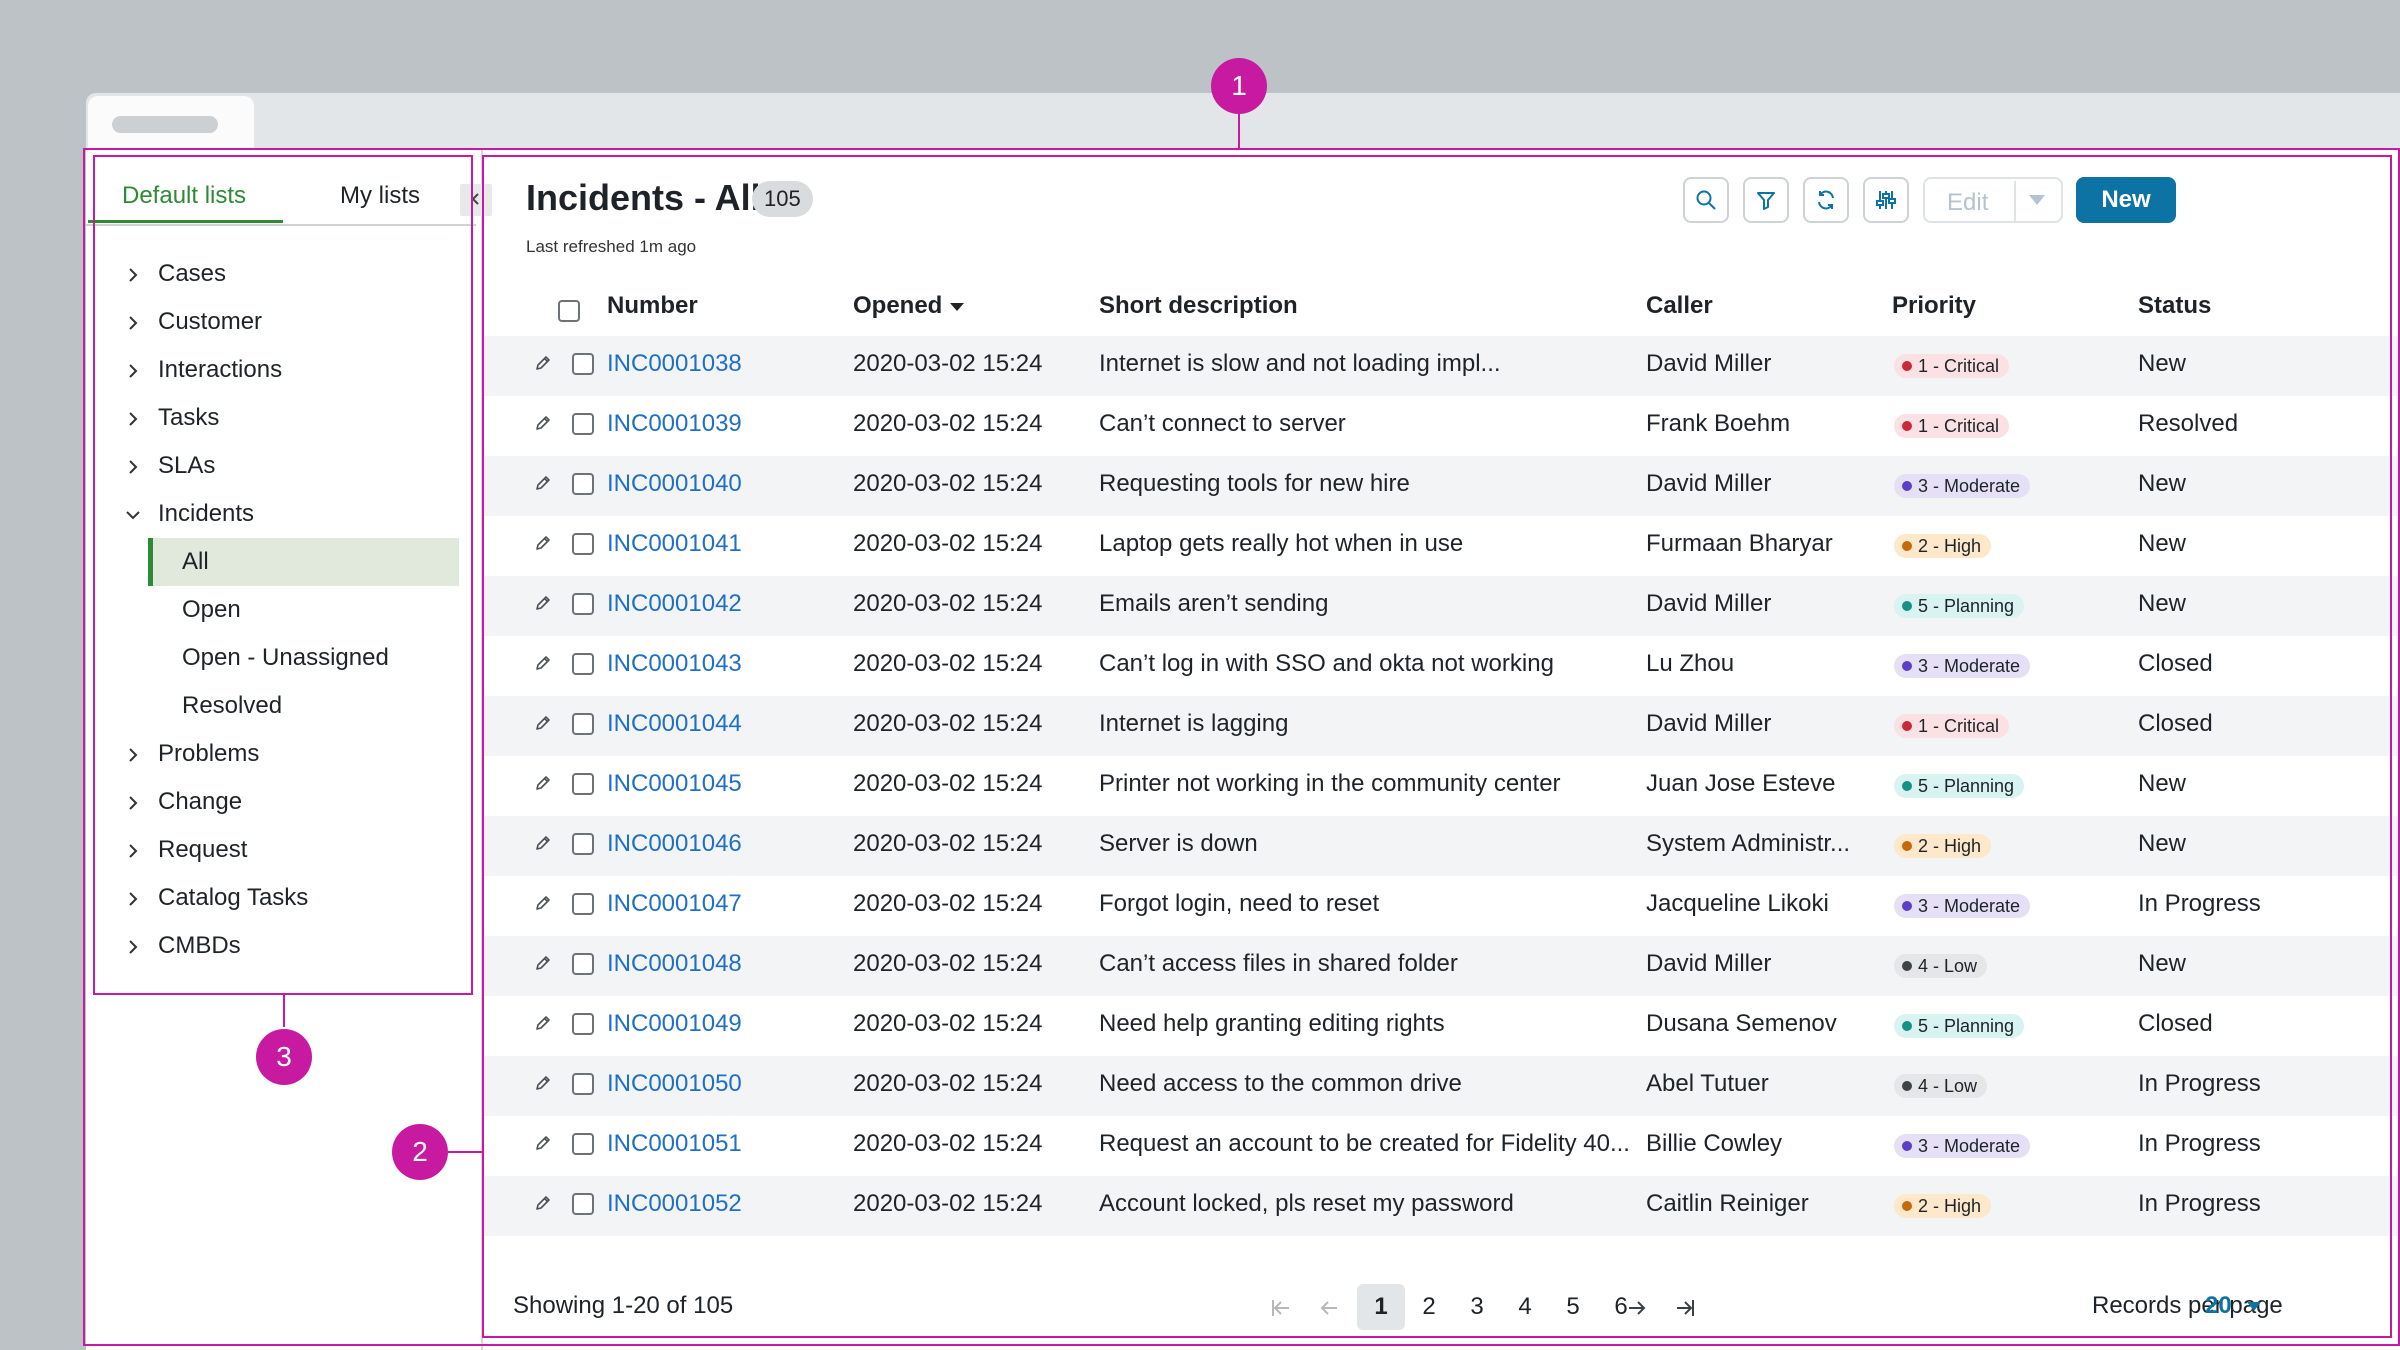 The width and height of the screenshot is (2400, 1350). Describe the element at coordinates (1198, 306) in the screenshot. I see `column-header-short-description: Short description` at that location.